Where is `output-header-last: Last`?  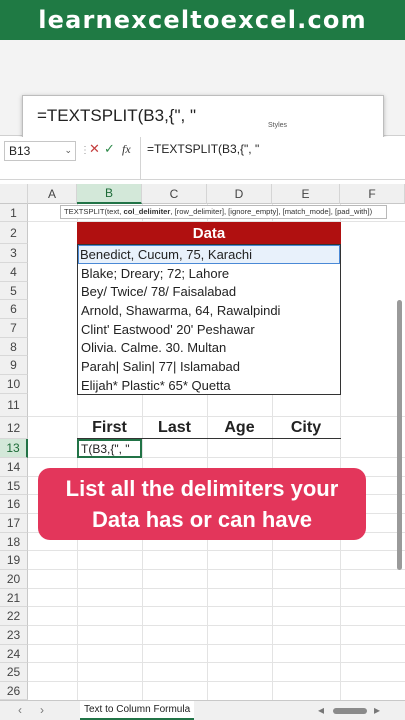
output-header-last: Last is located at coordinates (174, 428).